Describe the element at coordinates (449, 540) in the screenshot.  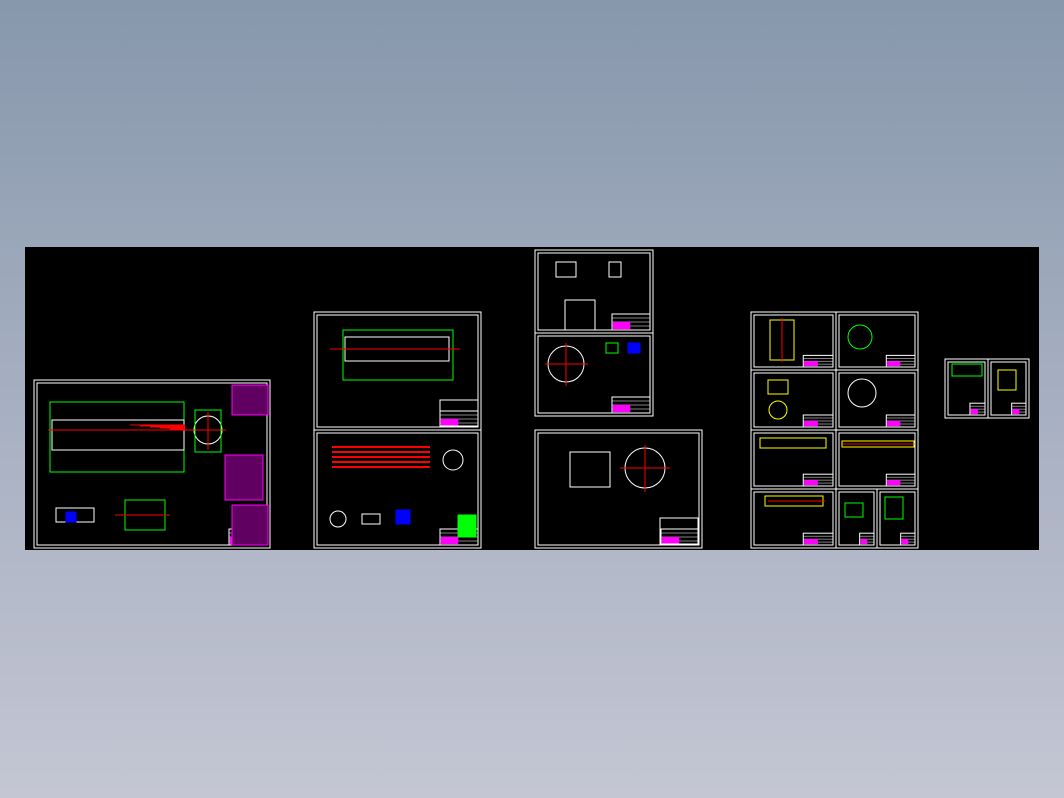
I see `sheet-tube-bundle-title-block-text` at that location.